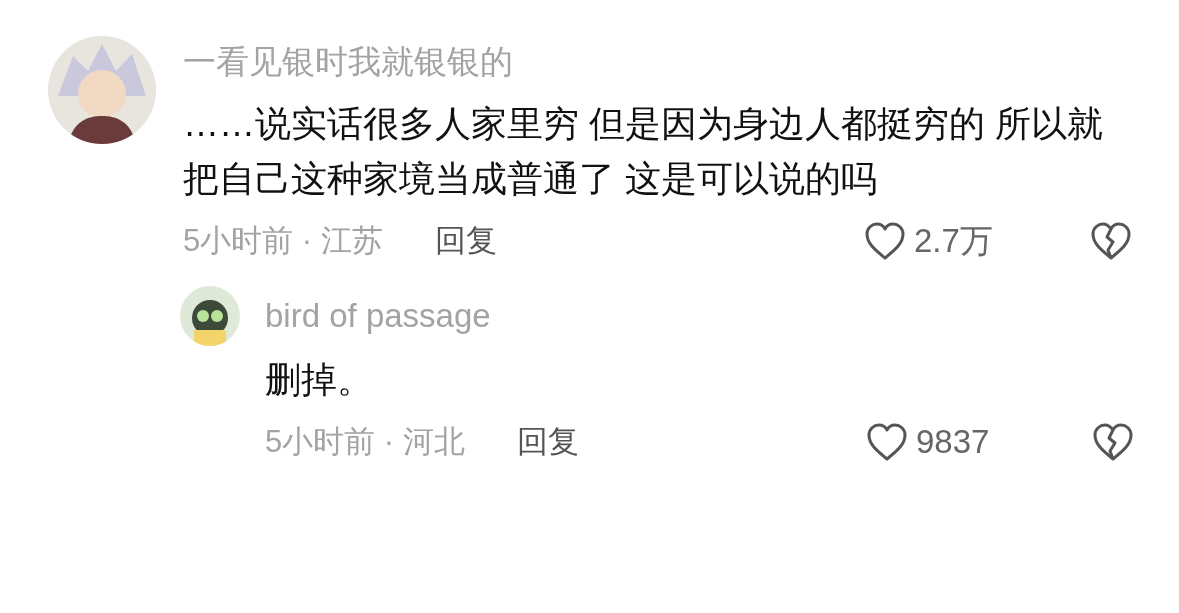 The height and width of the screenshot is (613, 1179). What do you see at coordinates (953, 442) in the screenshot?
I see `like-count: 9837` at bounding box center [953, 442].